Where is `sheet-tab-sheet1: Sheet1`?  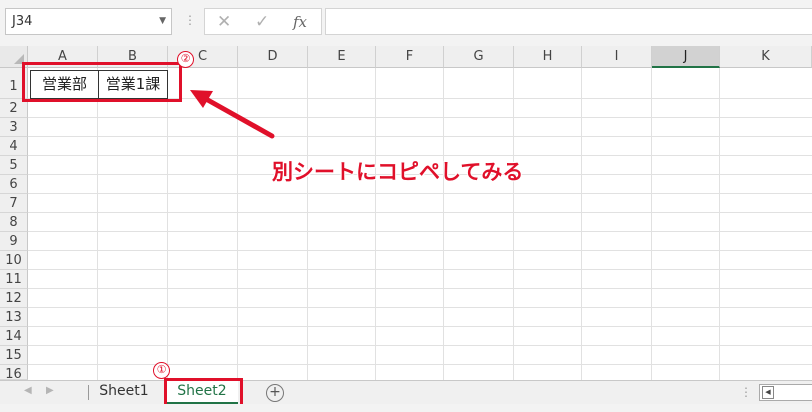 sheet-tab-sheet1: Sheet1 is located at coordinates (124, 392).